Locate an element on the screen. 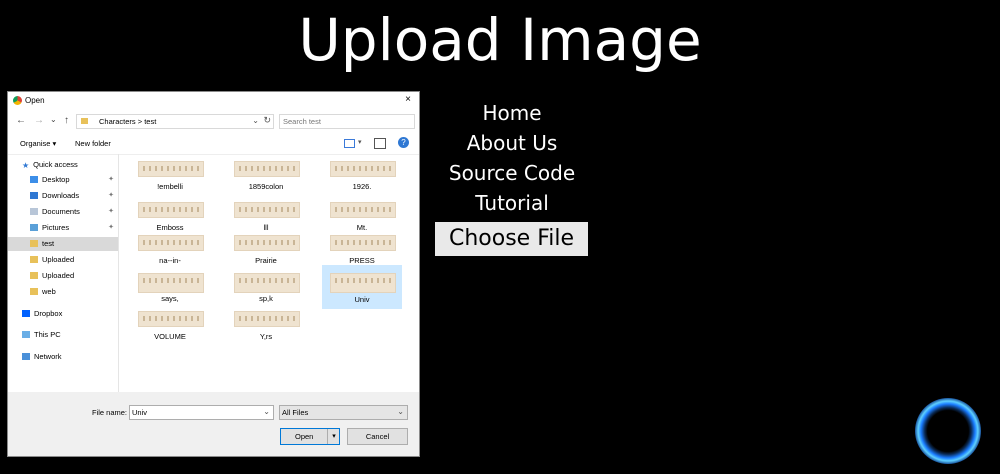 The width and height of the screenshot is (1000, 474). nav-source-code: Source Code is located at coordinates (512, 173).